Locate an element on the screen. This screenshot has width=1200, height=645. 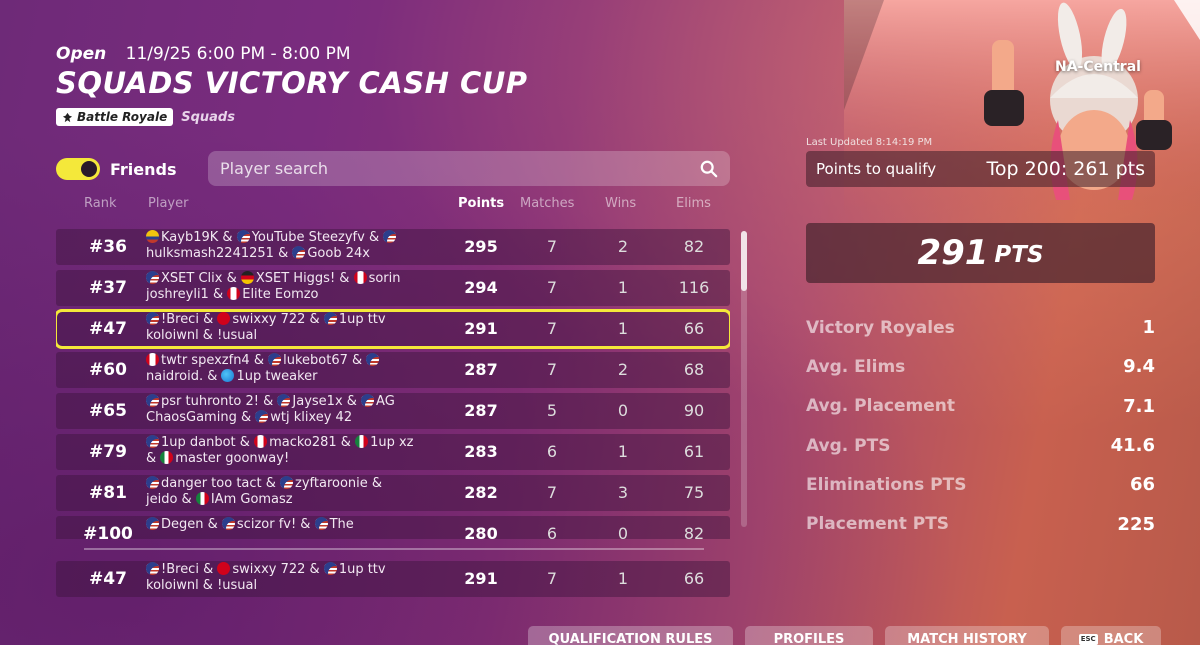
flag-mx-icon is located at coordinates (202, 498).